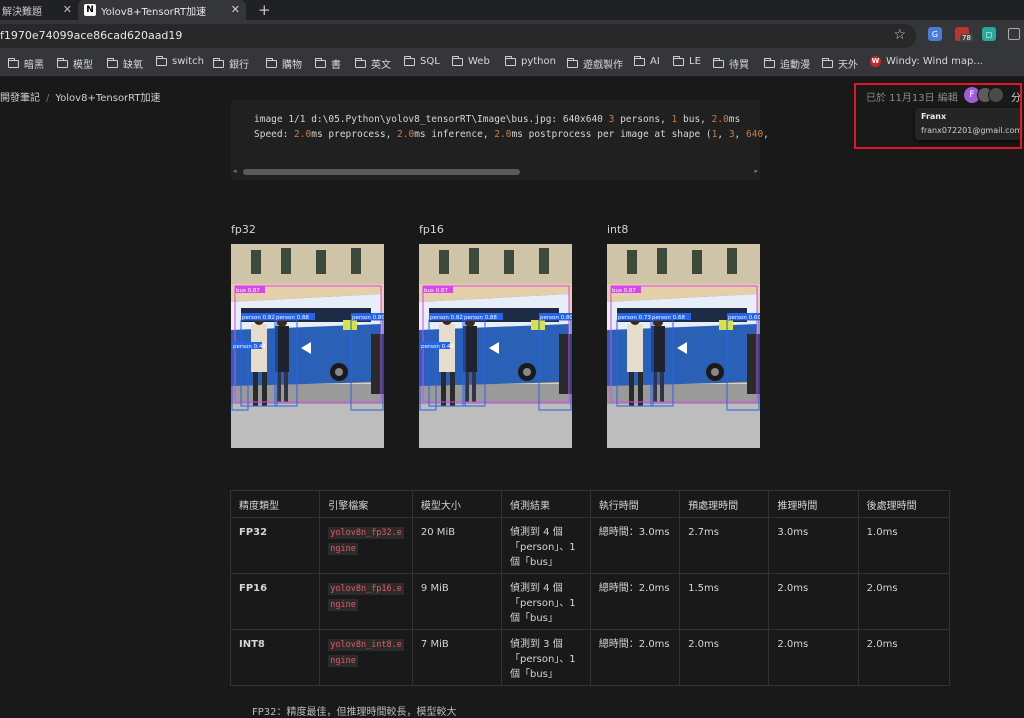 This screenshot has width=1024, height=718. Describe the element at coordinates (787, 63) in the screenshot. I see `bookmark-folder: 追動漫` at that location.